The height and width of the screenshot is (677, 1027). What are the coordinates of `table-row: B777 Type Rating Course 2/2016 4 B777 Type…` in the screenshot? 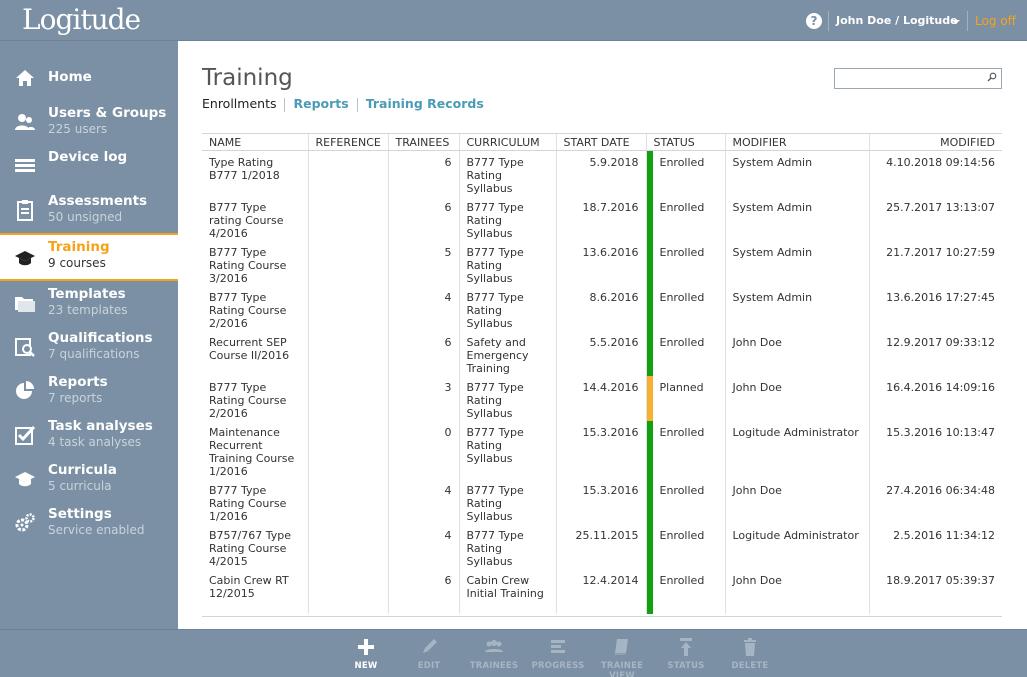 It's located at (602, 308).